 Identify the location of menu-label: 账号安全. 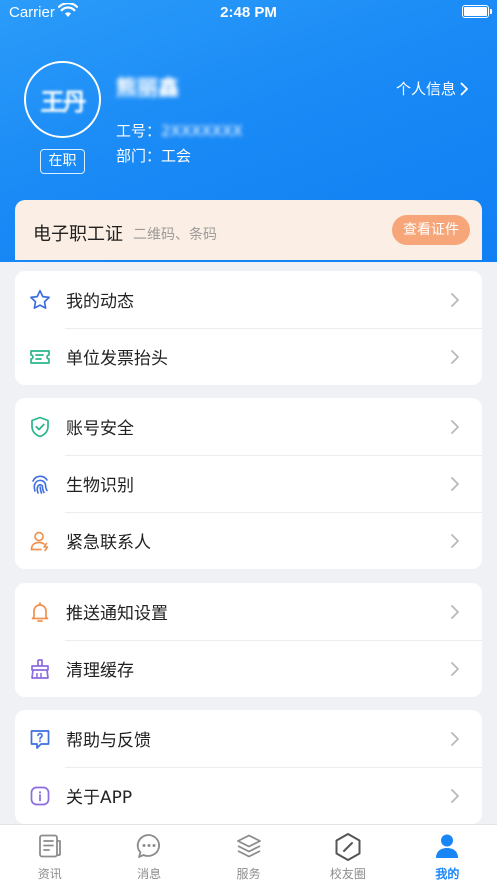
(100, 429).